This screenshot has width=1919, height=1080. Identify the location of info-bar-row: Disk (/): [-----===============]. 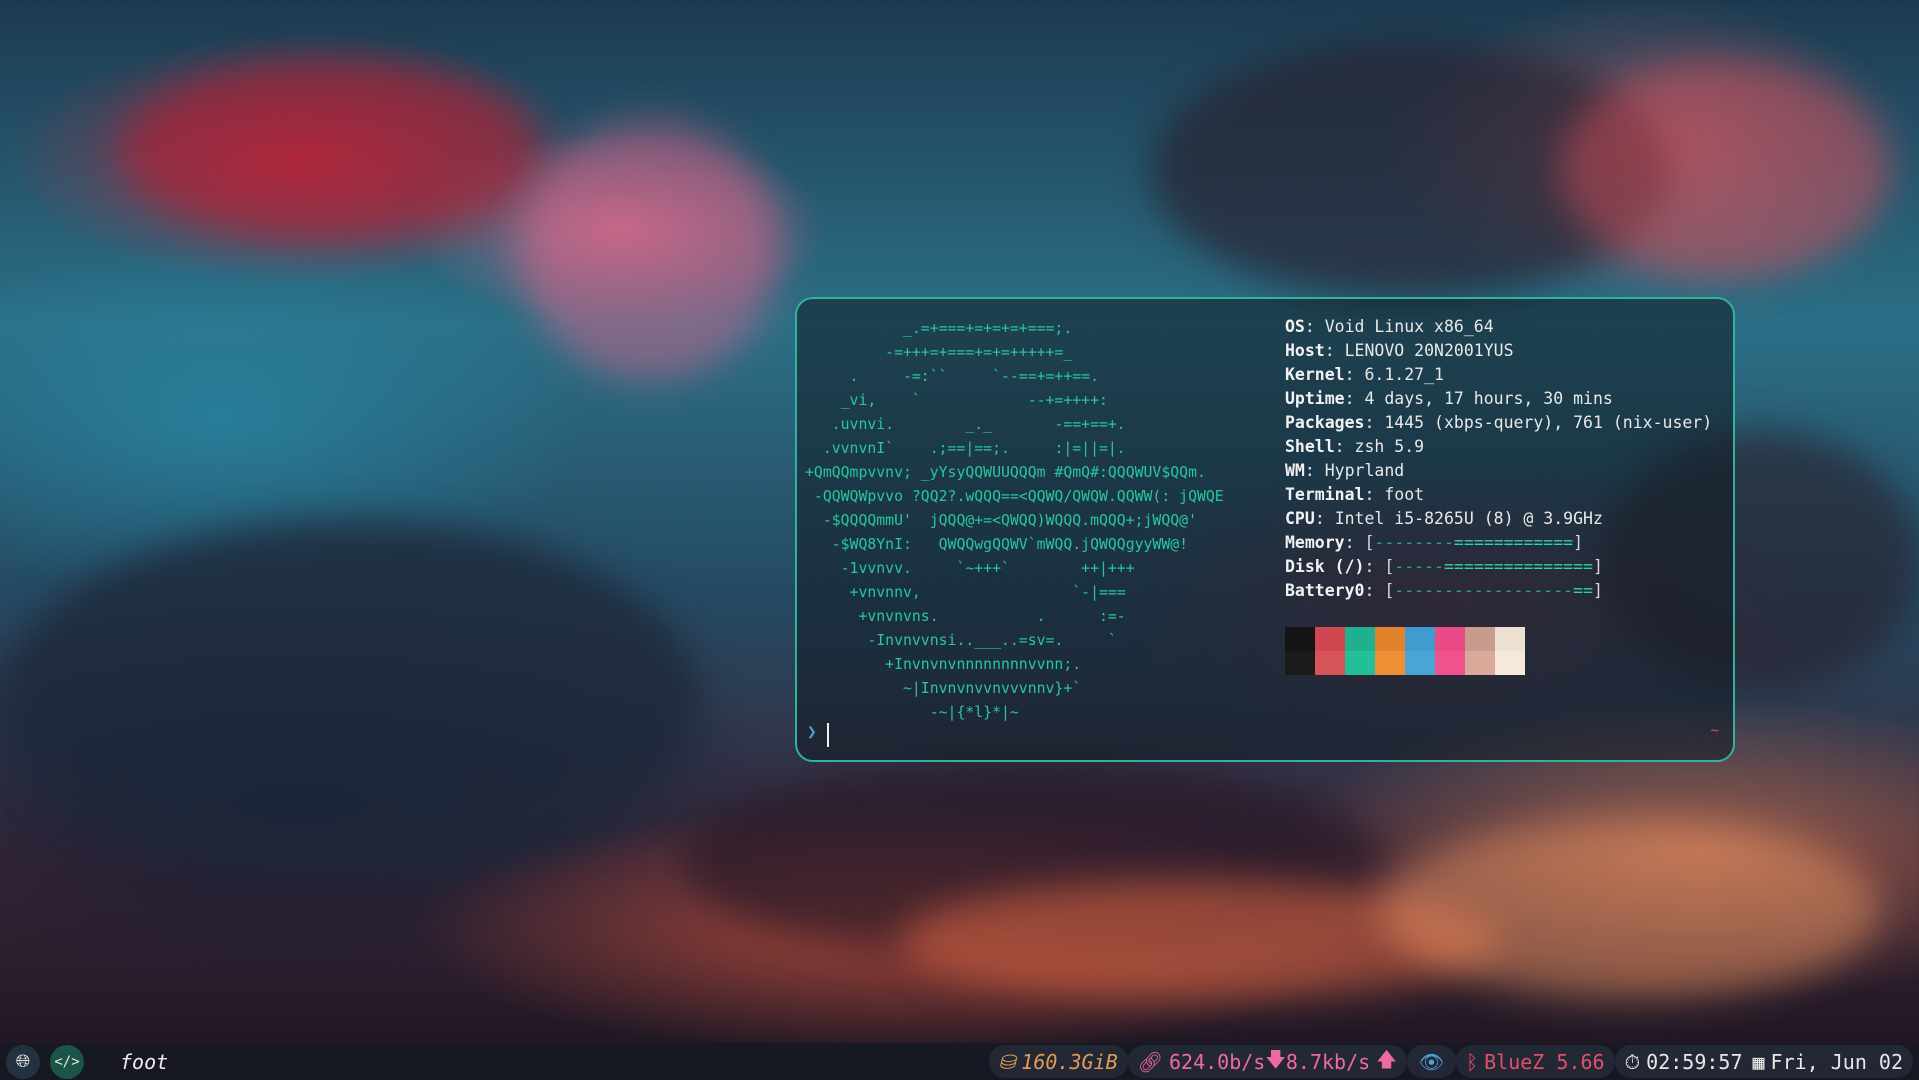
(1444, 566).